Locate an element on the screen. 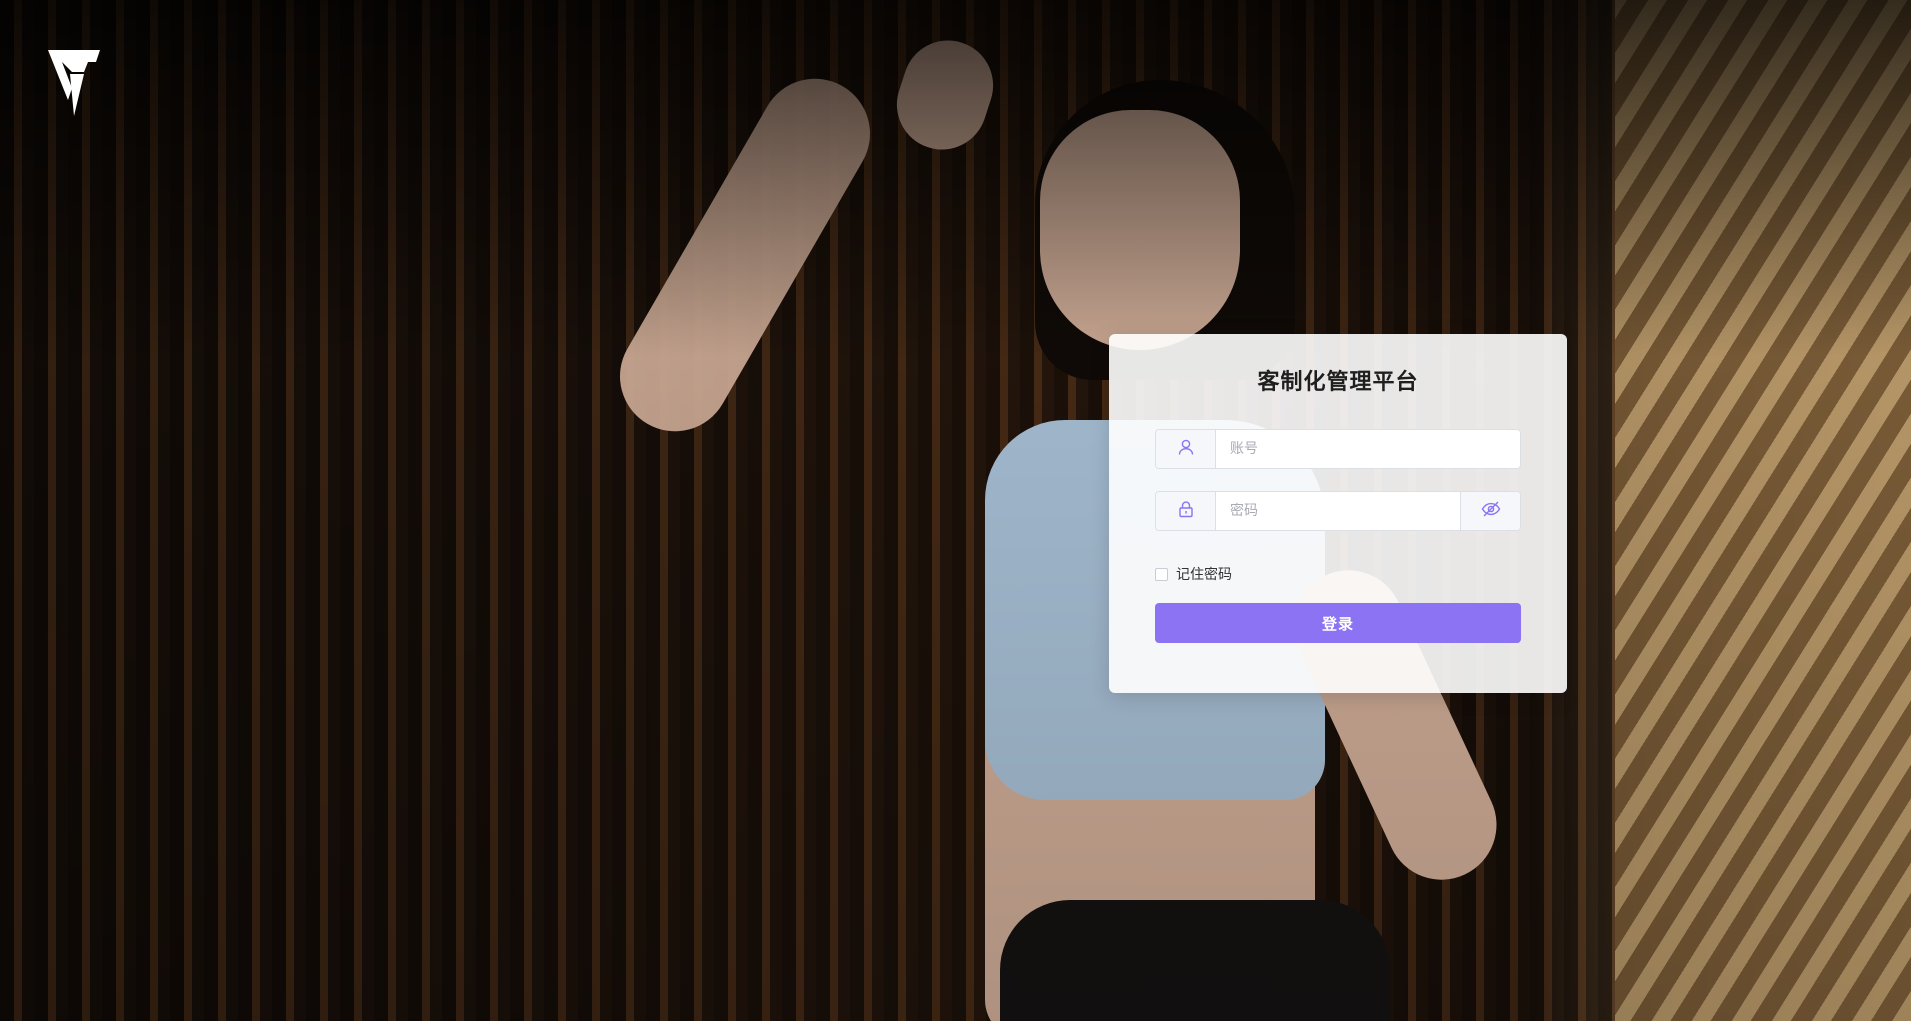 The image size is (1911, 1021). remember-checkbox is located at coordinates (1161, 574).